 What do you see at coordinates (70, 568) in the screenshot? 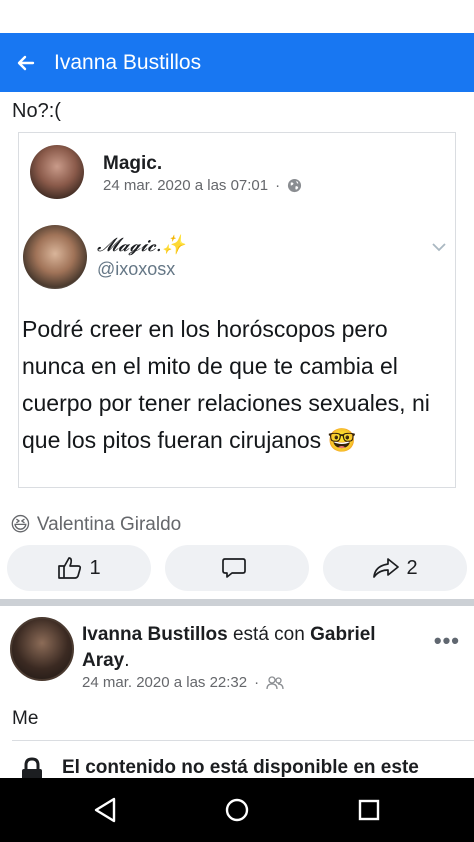
I see `thumbs-up-icon` at bounding box center [70, 568].